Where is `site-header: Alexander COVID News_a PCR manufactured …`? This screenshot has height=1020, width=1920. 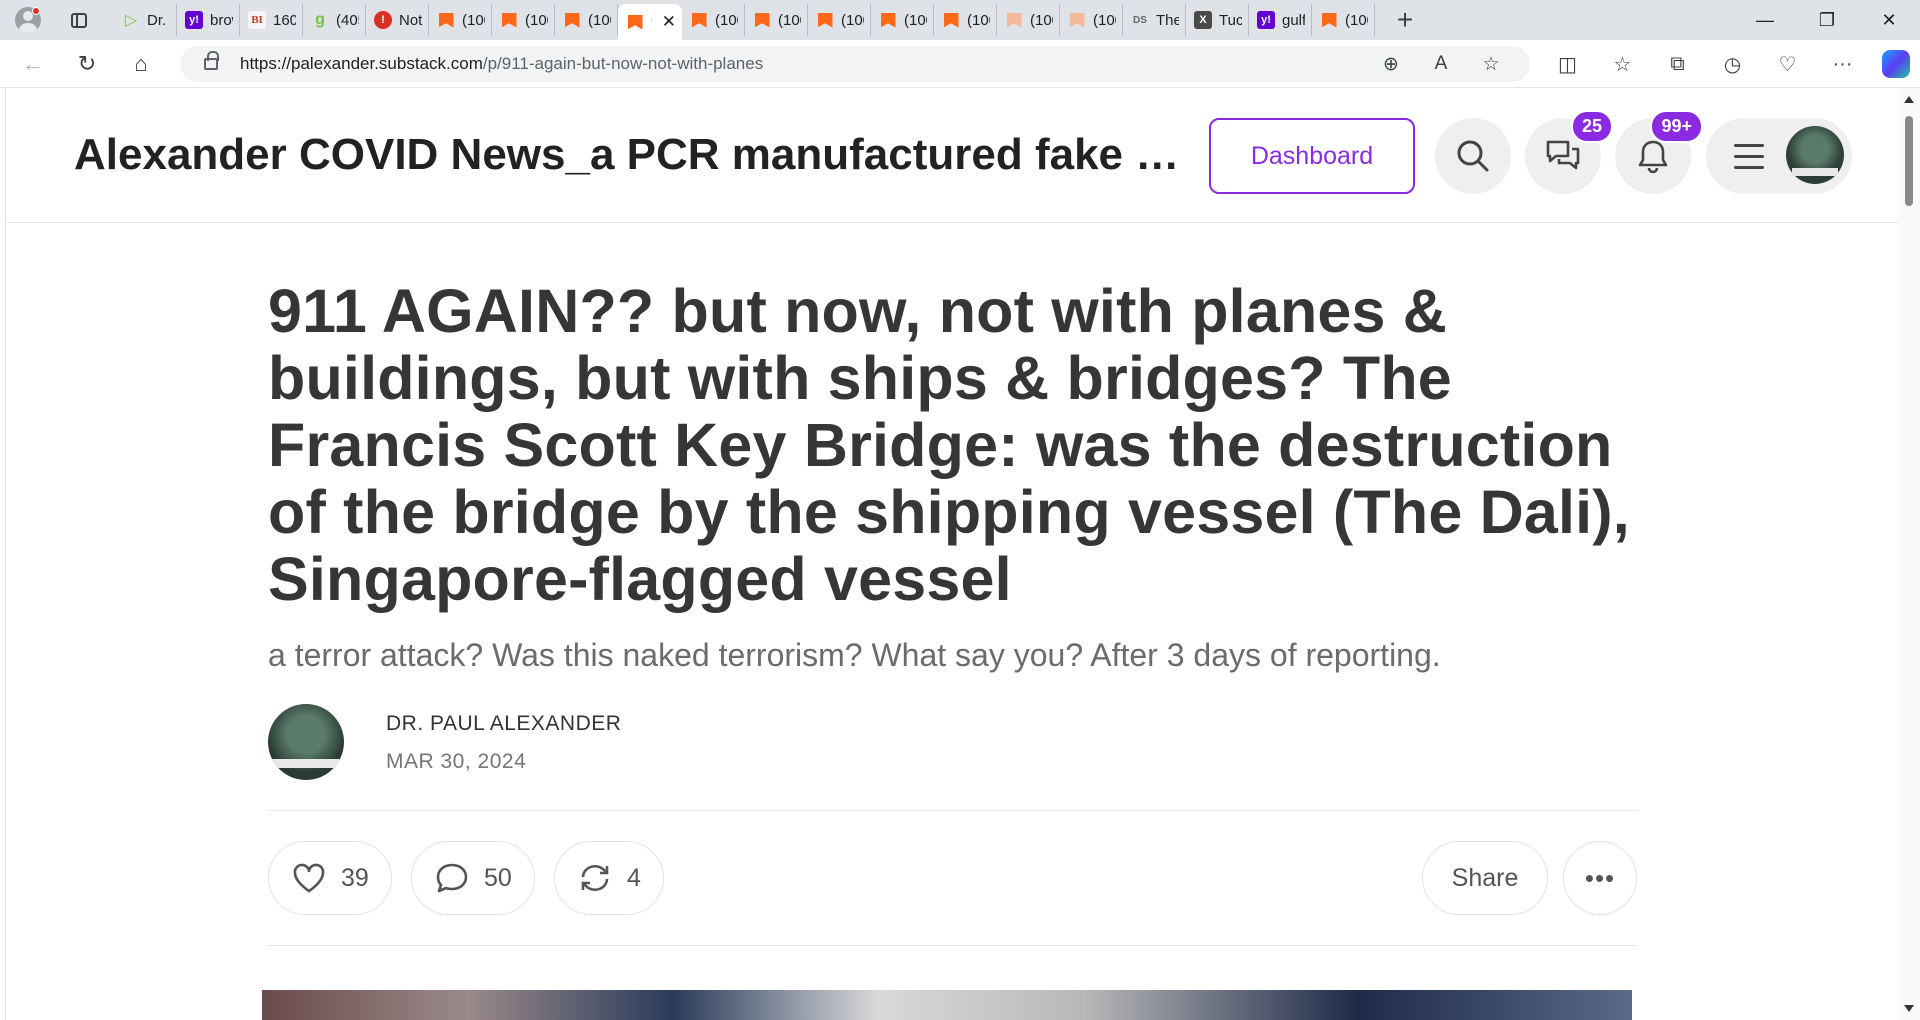
site-header: Alexander COVID News_a PCR manufactured … is located at coordinates (952, 155).